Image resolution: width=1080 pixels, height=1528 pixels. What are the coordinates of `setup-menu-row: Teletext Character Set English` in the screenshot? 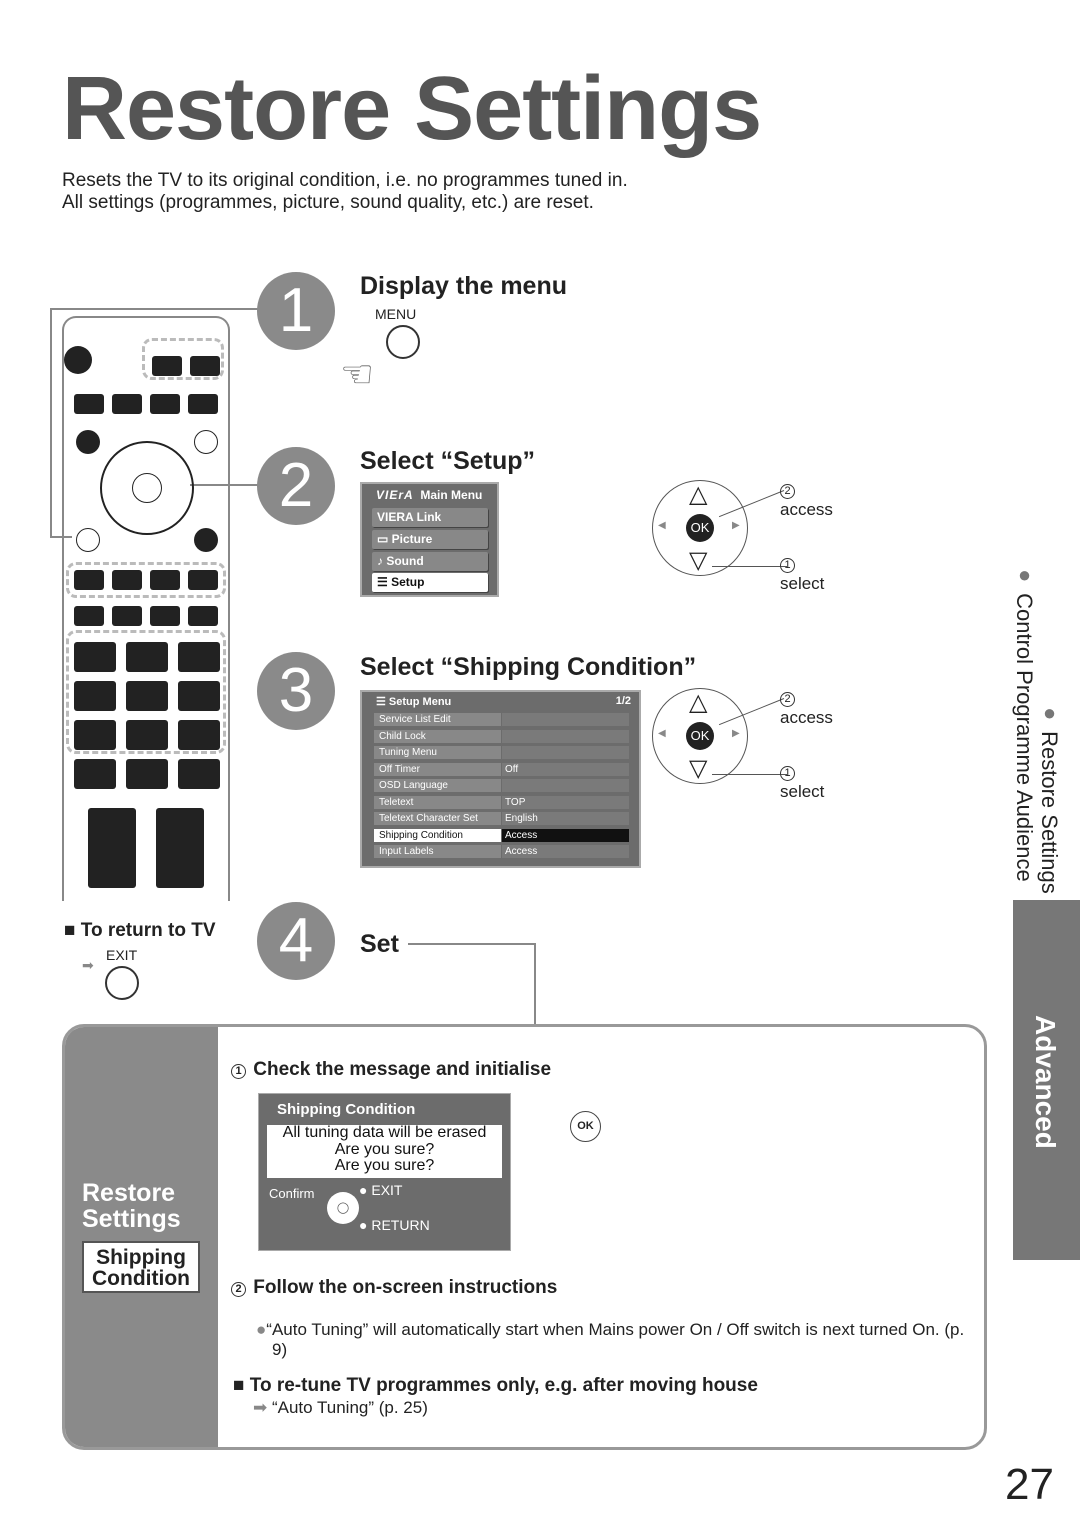 It's located at (502, 819).